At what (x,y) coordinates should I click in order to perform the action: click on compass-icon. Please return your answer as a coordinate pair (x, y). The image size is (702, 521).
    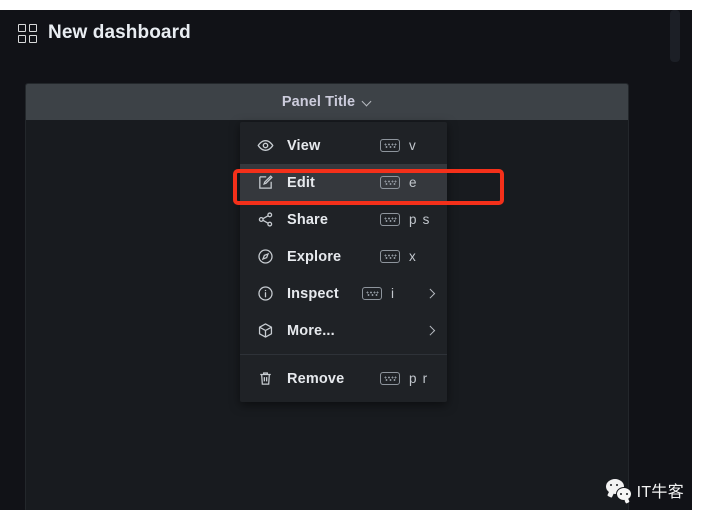
    Looking at the image, I should click on (265, 257).